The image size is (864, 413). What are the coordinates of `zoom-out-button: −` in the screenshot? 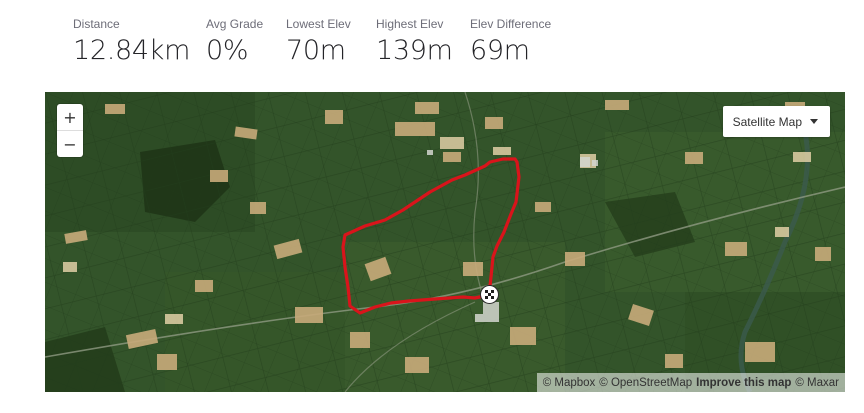 It's located at (70, 143).